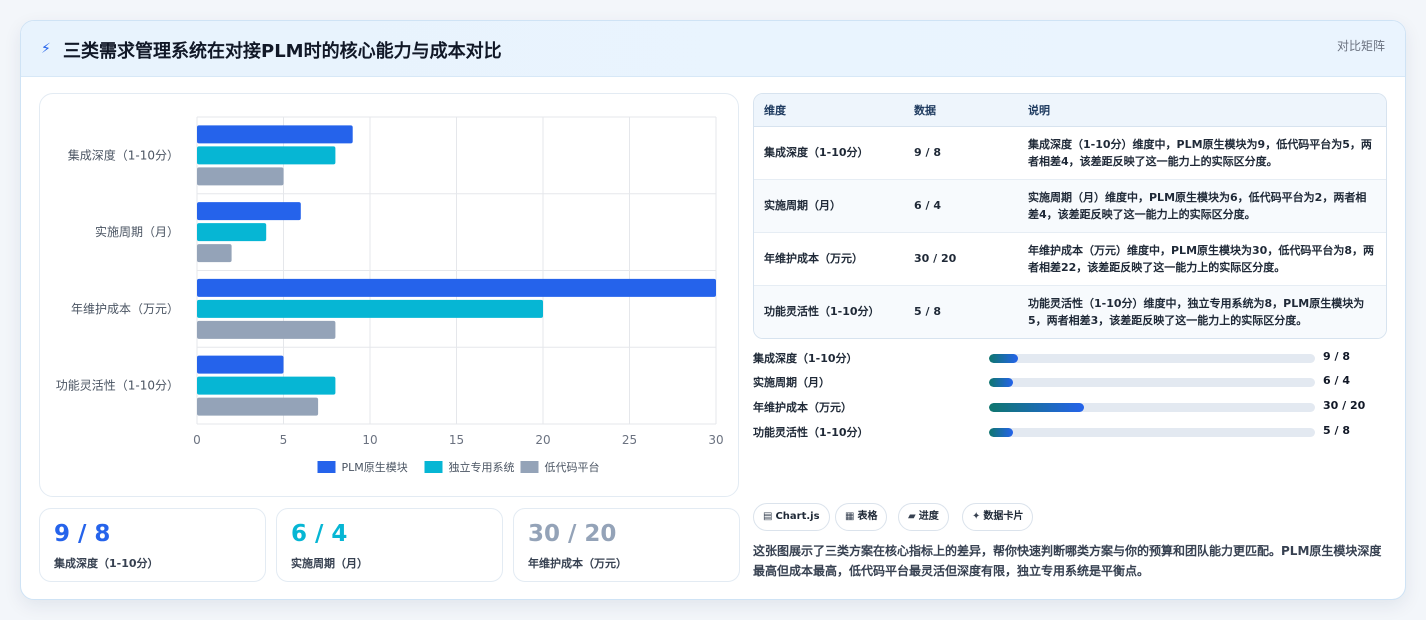 This screenshot has width=1426, height=620. What do you see at coordinates (715, 440) in the screenshot?
I see `x-tick-label: 30` at bounding box center [715, 440].